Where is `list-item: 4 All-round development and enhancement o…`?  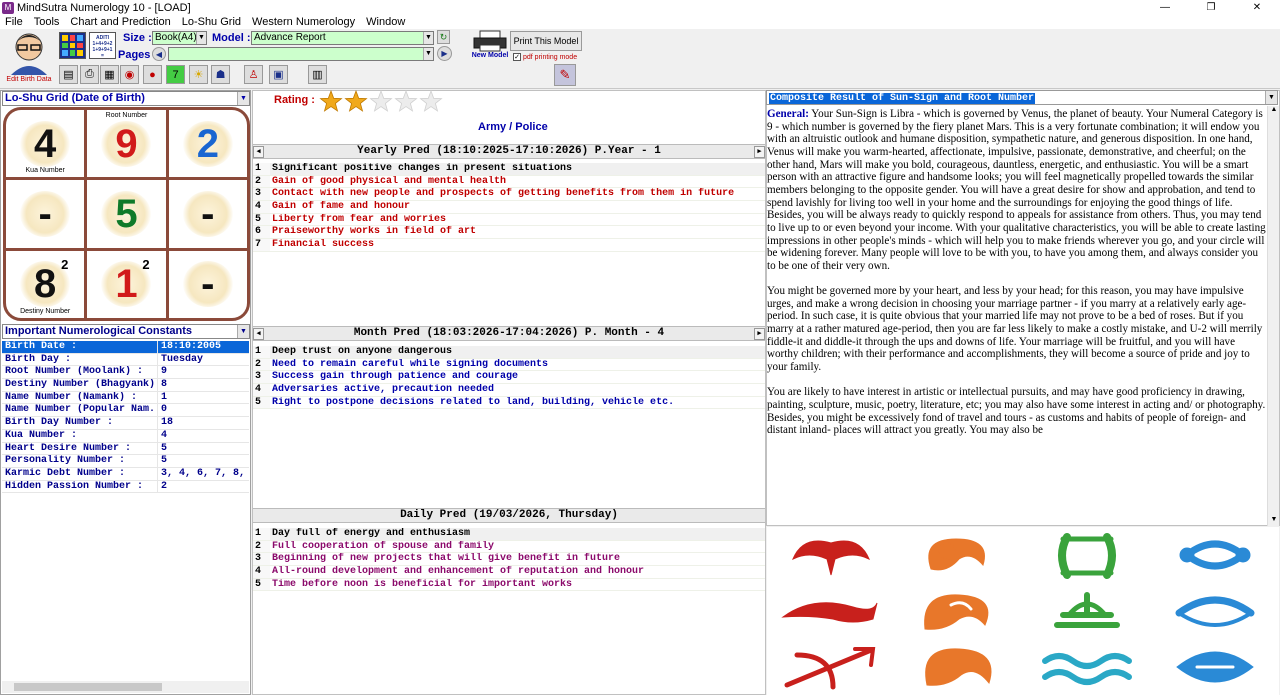
list-item: 4 All-round development and enhancement o… is located at coordinates (509, 572).